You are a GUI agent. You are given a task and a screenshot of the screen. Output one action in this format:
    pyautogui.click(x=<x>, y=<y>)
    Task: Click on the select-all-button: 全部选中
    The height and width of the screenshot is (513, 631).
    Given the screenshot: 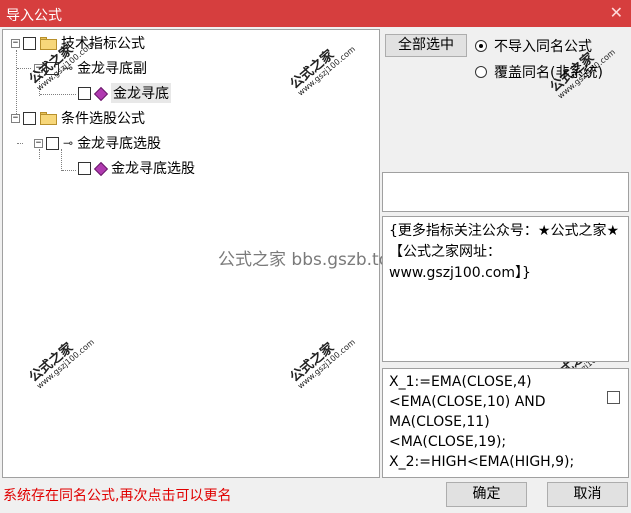 What is the action you would take?
    pyautogui.click(x=426, y=45)
    